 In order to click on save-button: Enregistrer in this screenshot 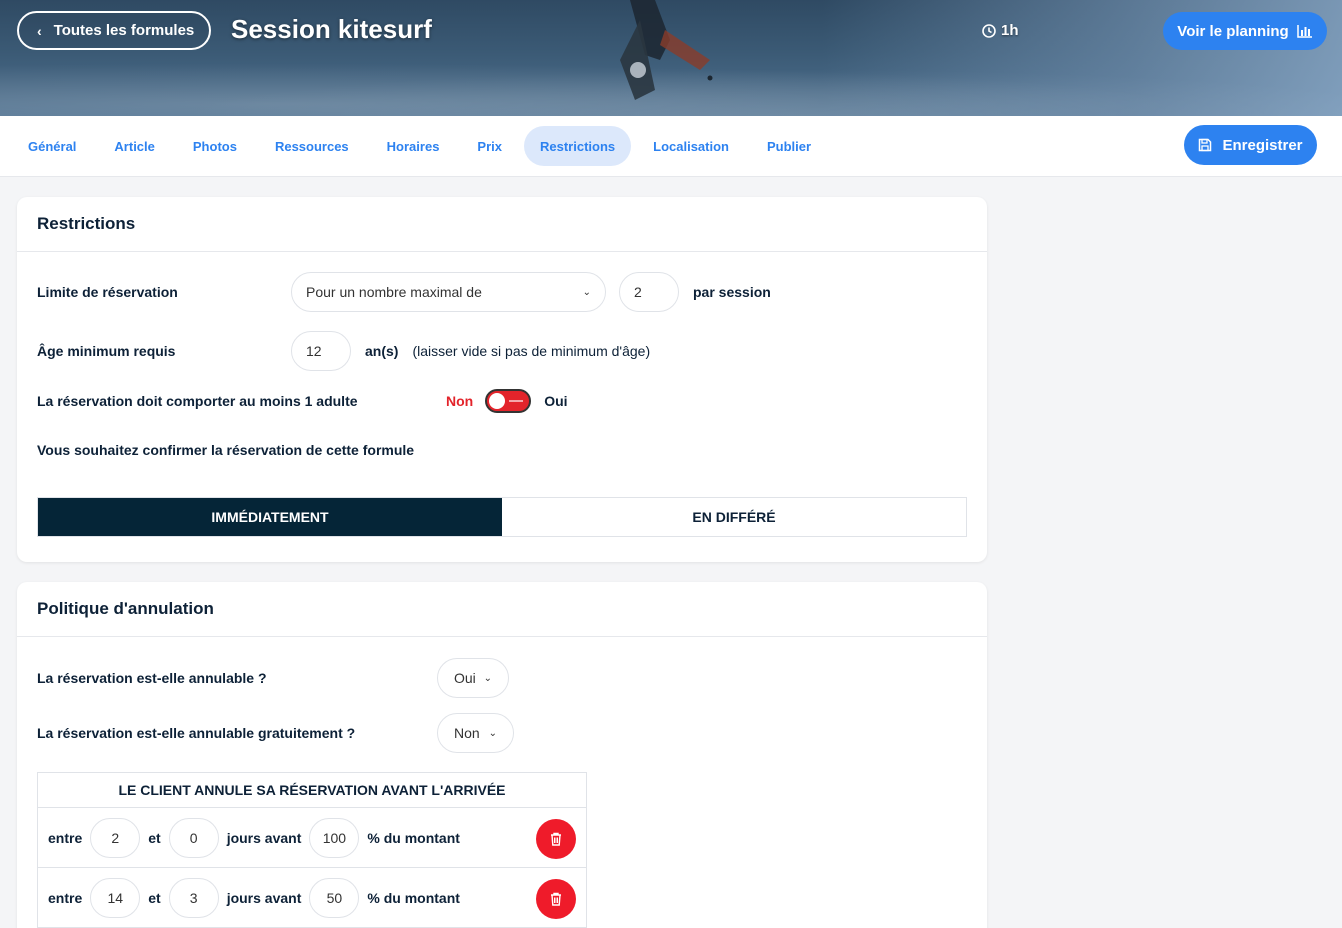, I will do `click(1250, 145)`.